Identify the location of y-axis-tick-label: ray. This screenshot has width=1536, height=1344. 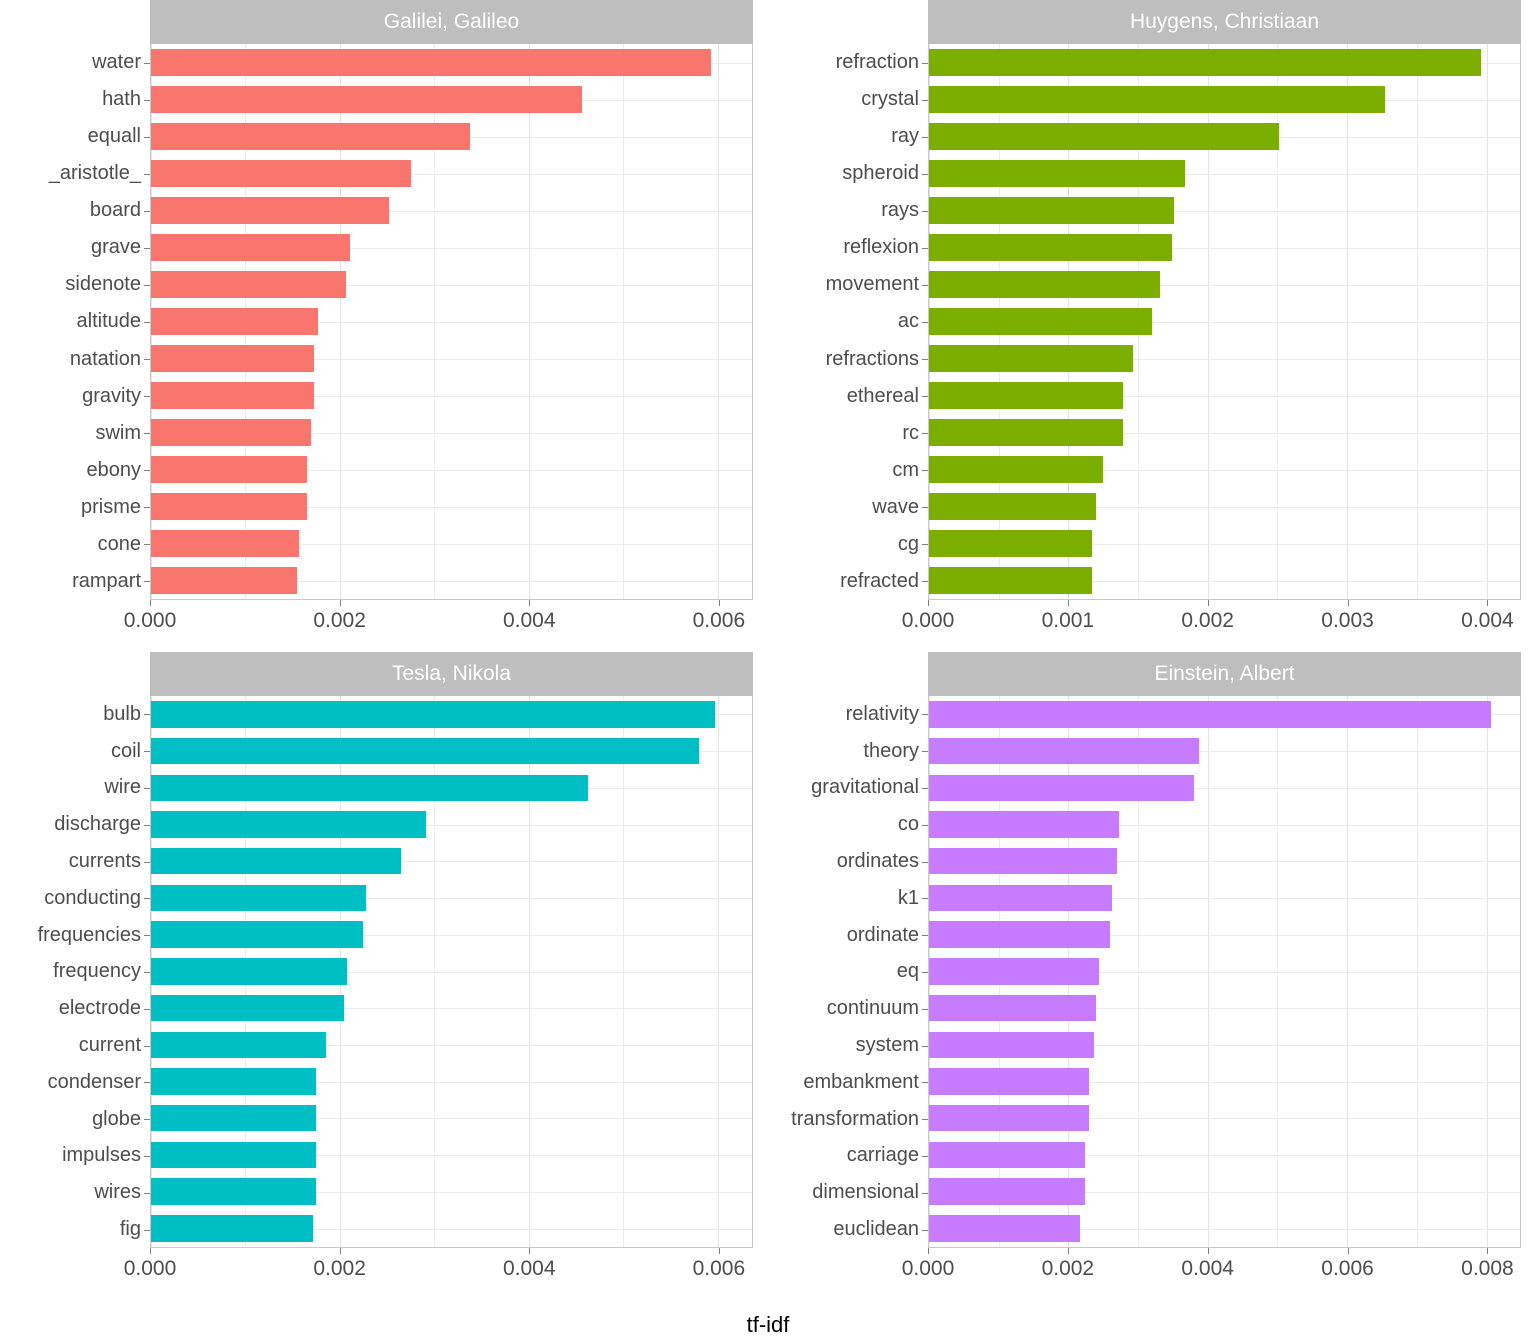
(848, 136).